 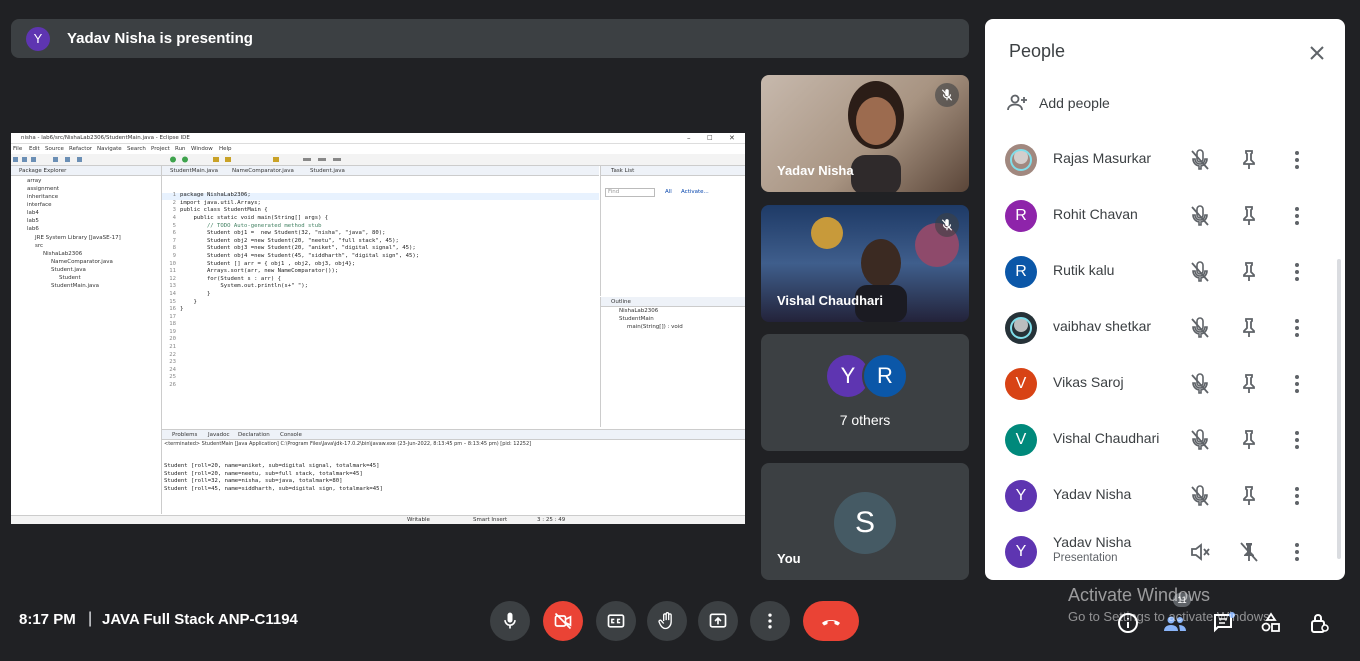 I want to click on participant-row: V Vikas Saroj, so click(x=1157, y=384).